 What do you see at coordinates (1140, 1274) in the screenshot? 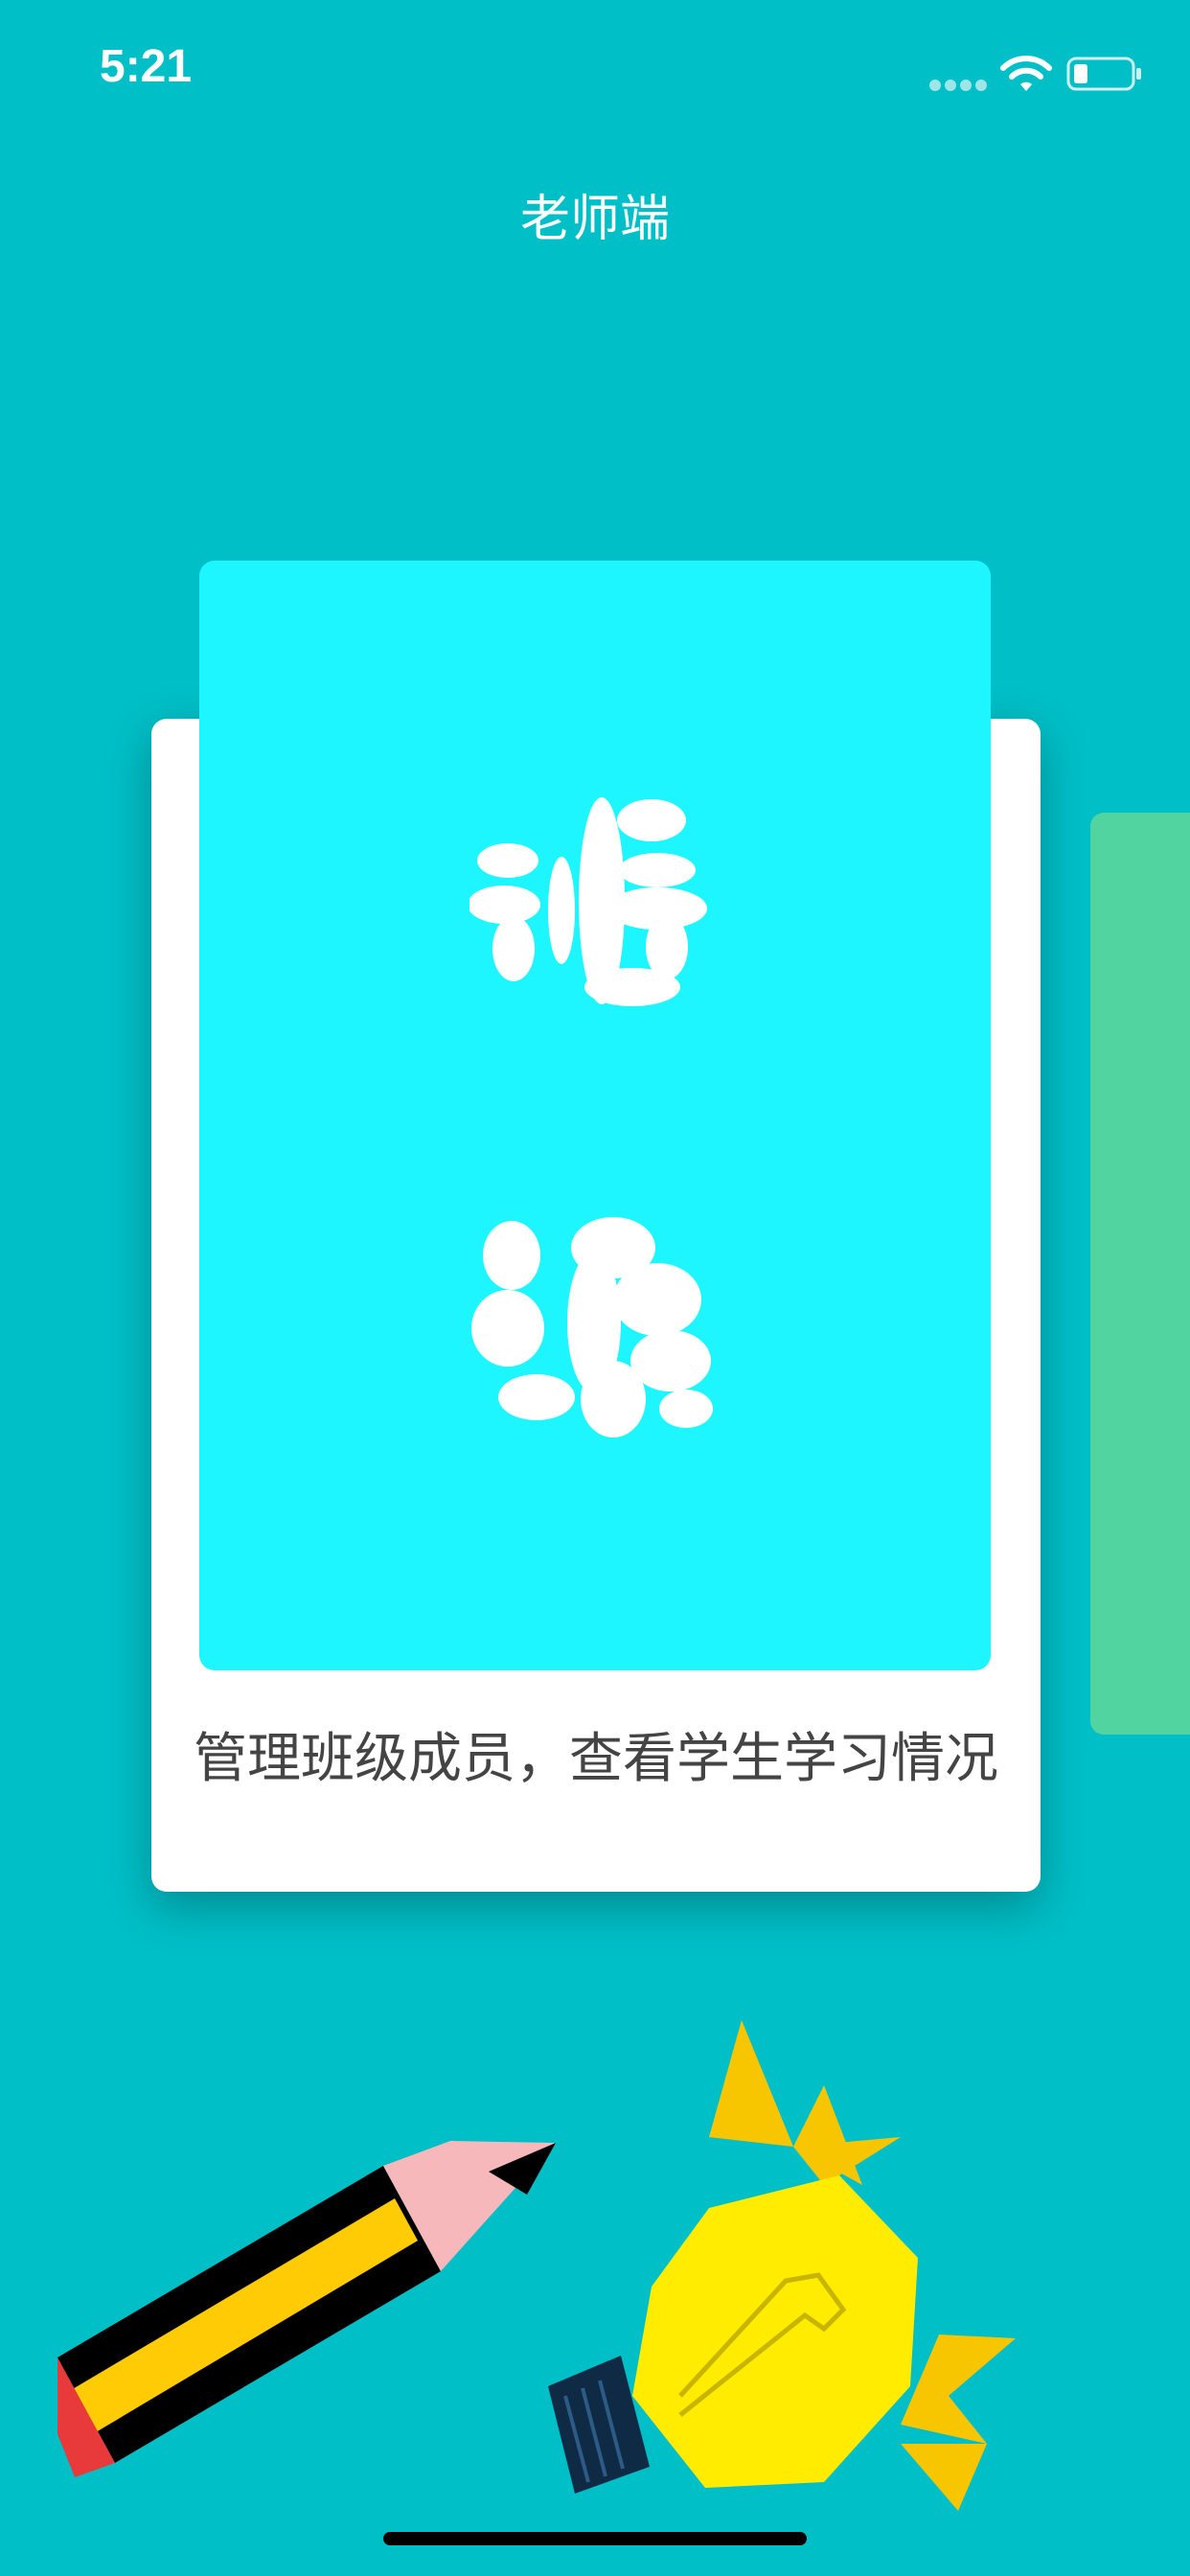
I see `next-role-card` at bounding box center [1140, 1274].